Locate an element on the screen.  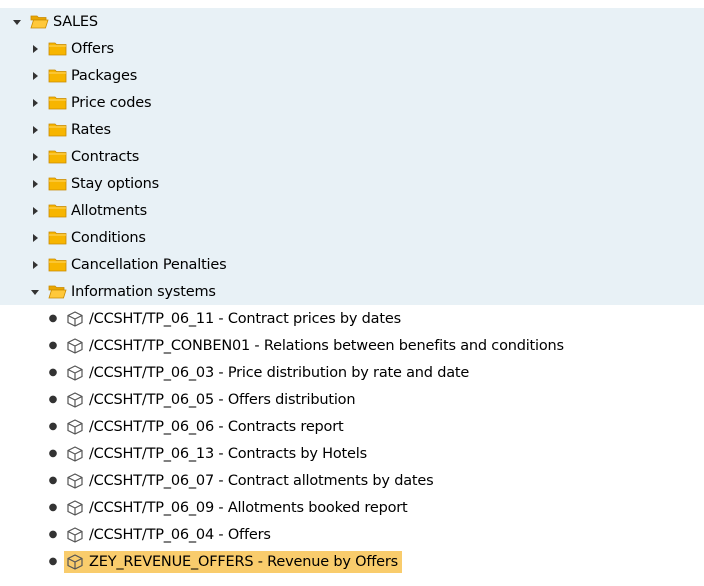
tree-item-label: /CCSHT/TP_06_13 - Contracts by Hotels is located at coordinates (228, 453).